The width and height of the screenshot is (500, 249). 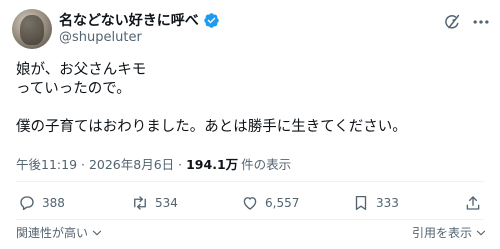 What do you see at coordinates (154, 203) in the screenshot?
I see `repost-button: 534` at bounding box center [154, 203].